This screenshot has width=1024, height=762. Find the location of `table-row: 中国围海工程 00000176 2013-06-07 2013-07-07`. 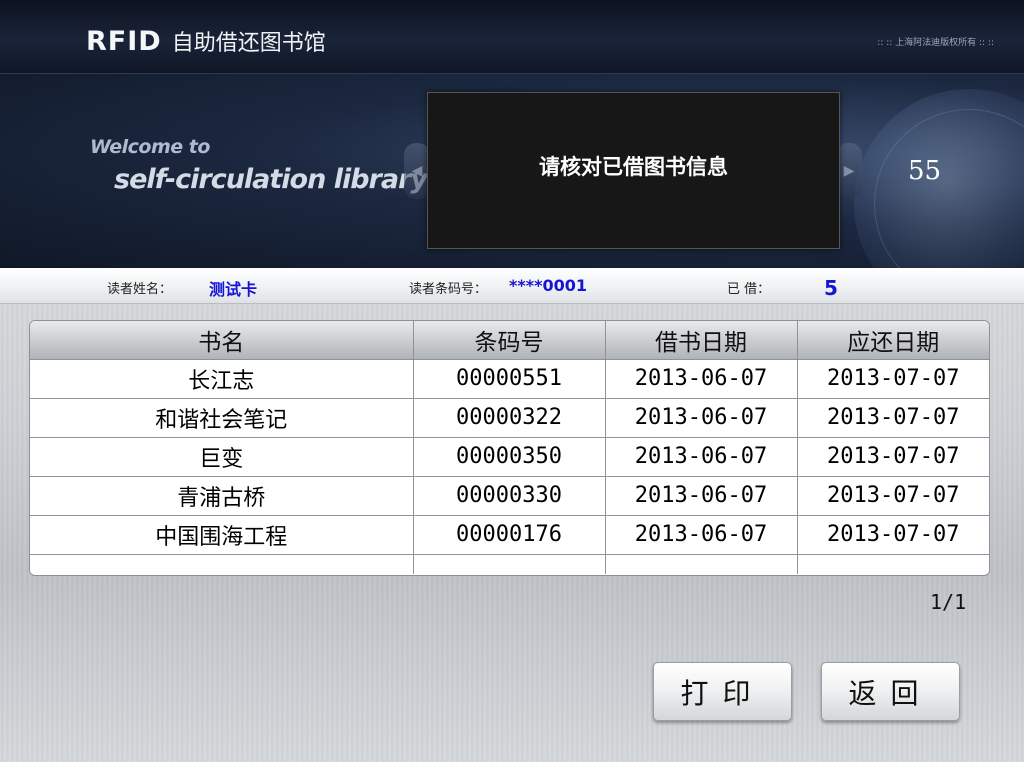

table-row: 中国围海工程 00000176 2013-06-07 2013-07-07 is located at coordinates (509, 535).